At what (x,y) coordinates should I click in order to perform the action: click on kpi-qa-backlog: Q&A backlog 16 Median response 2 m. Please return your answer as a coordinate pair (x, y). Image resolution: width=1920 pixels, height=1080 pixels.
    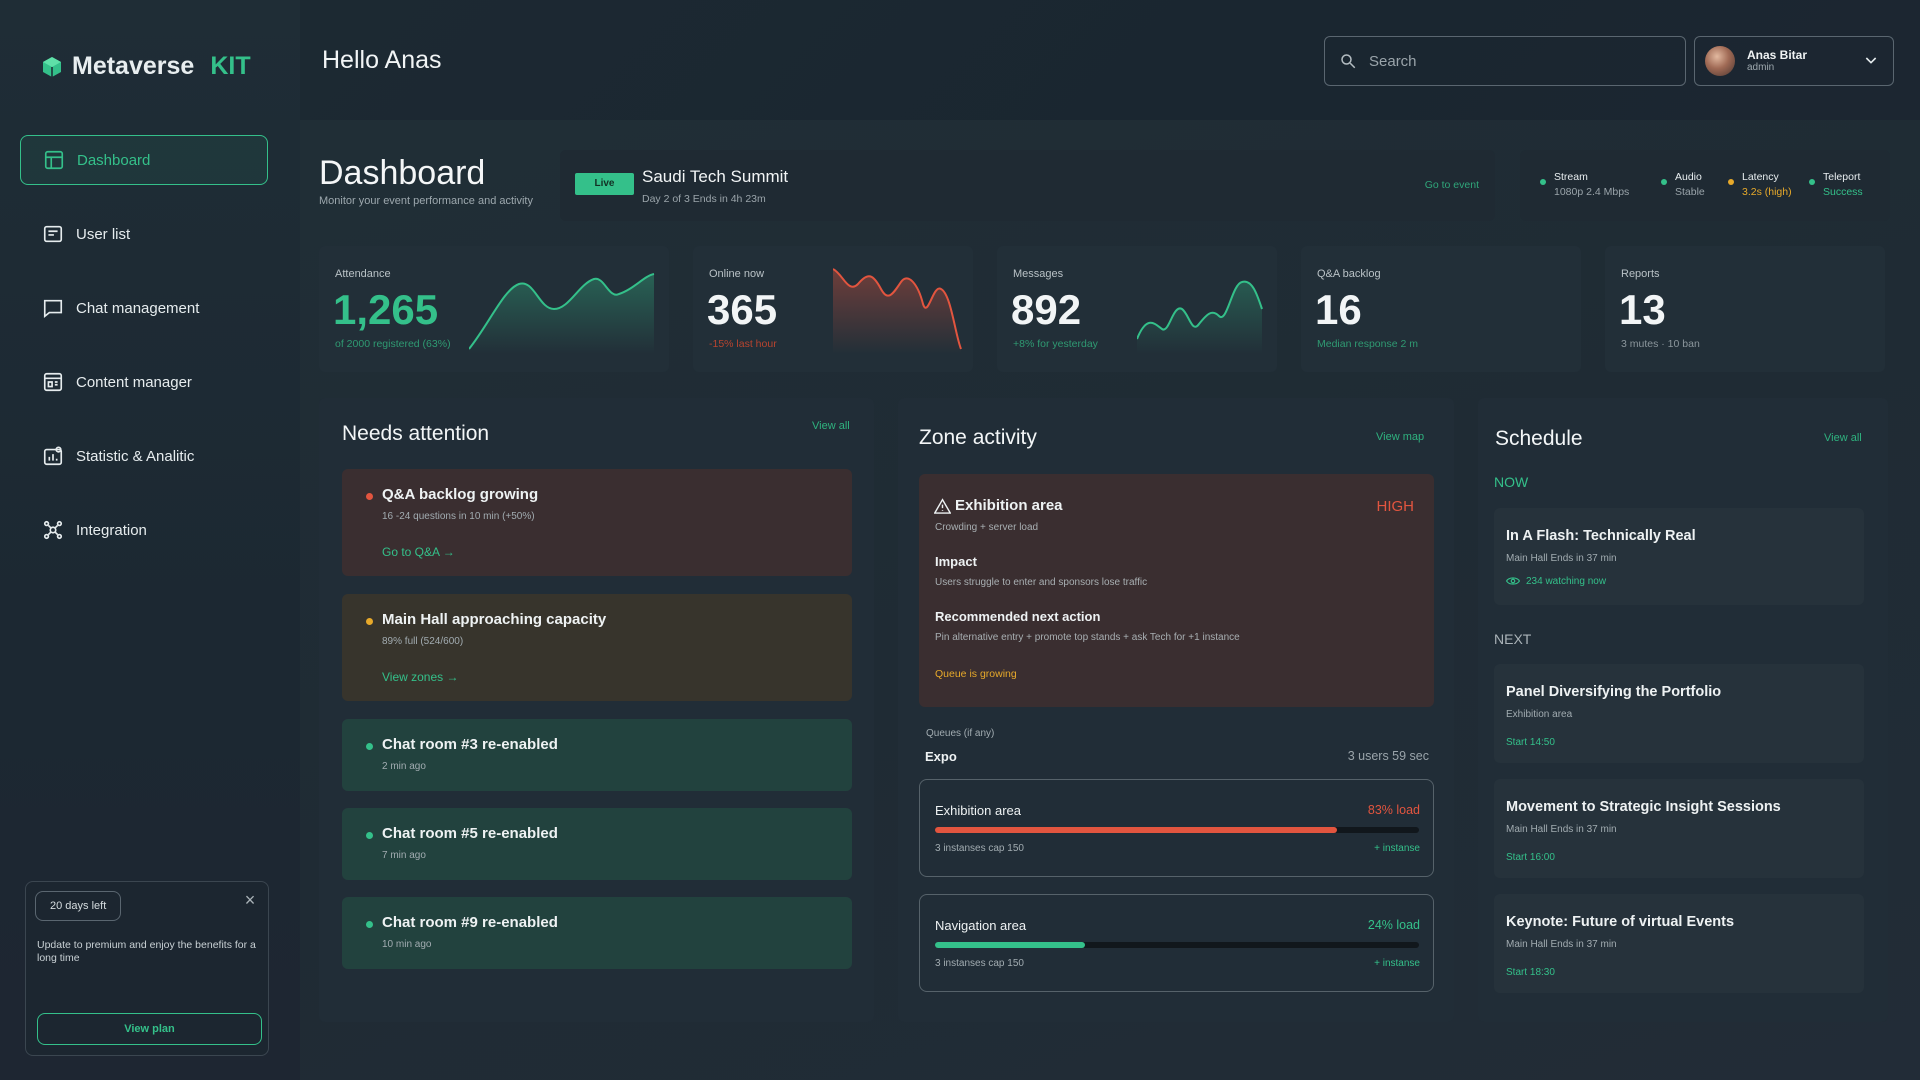
    Looking at the image, I should click on (1441, 309).